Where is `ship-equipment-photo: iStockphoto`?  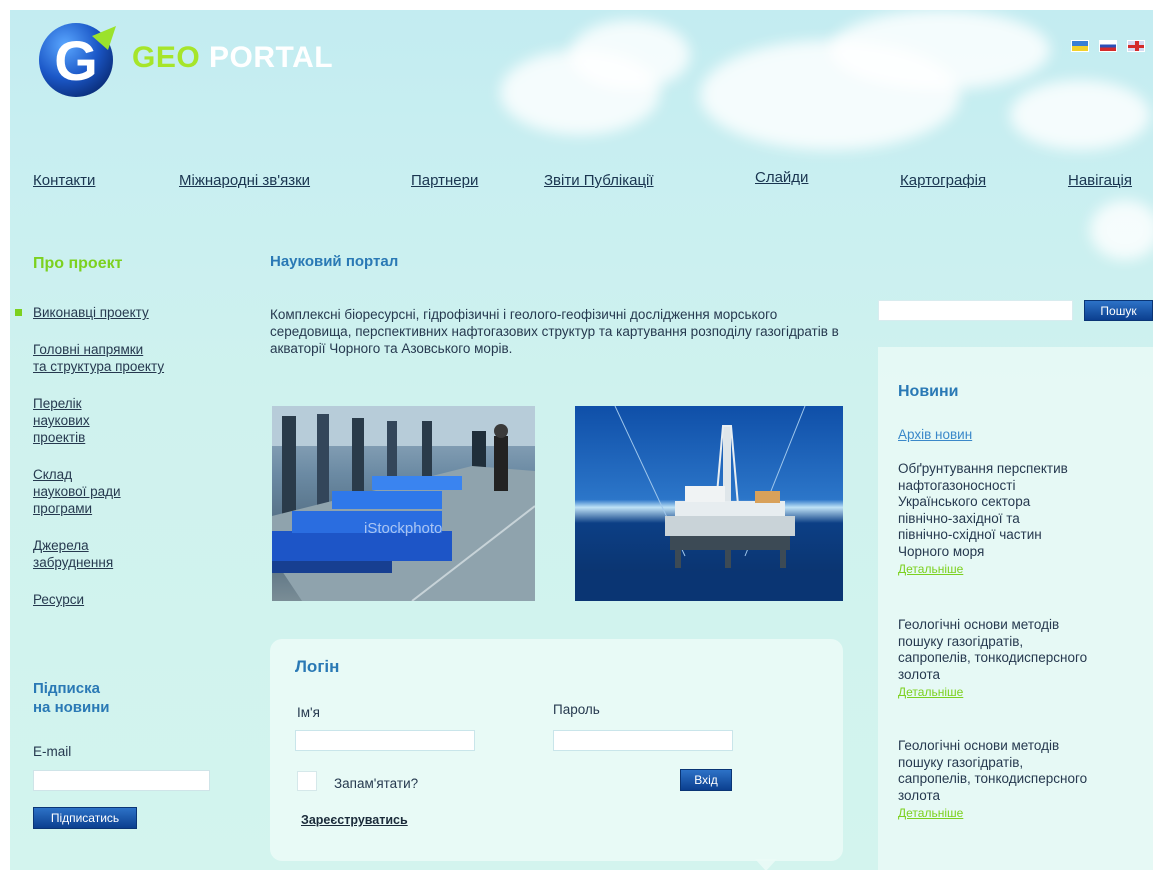
ship-equipment-photo: iStockphoto is located at coordinates (403, 503).